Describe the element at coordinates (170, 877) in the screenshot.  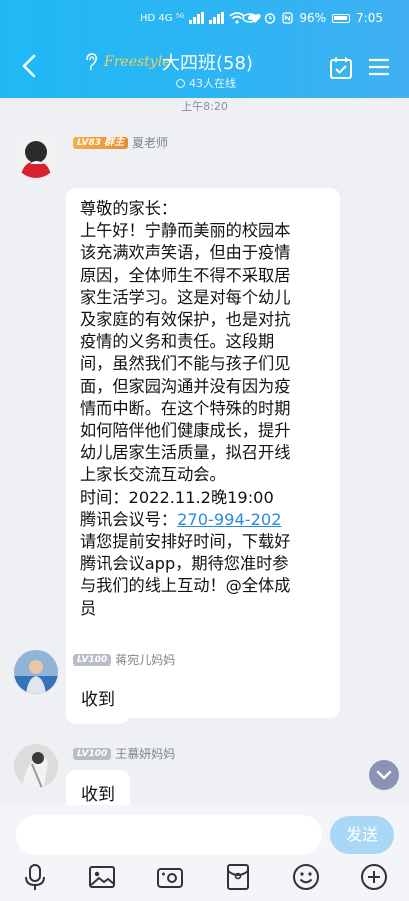
I see `camera-icon` at that location.